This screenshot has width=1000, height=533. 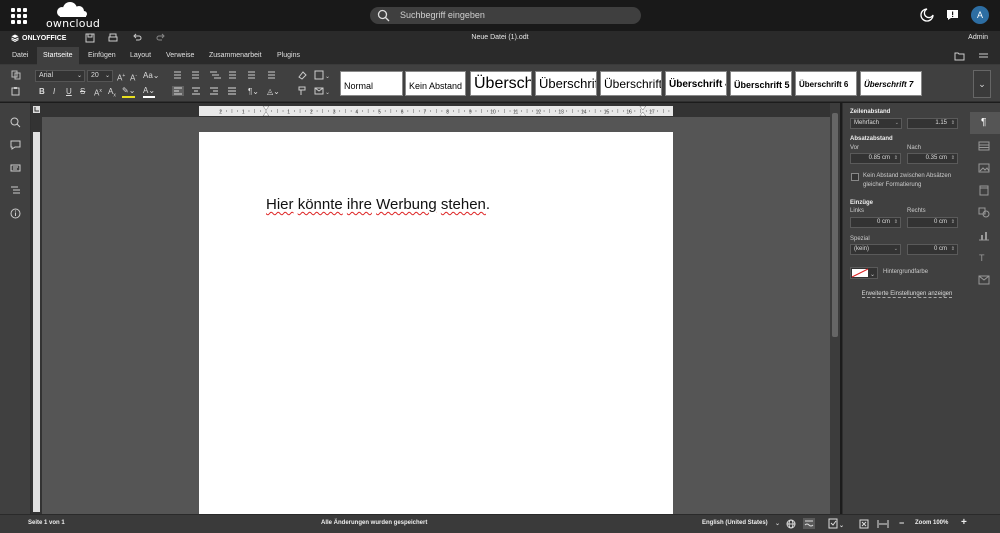 I want to click on mail-merge-icon: ⌄, so click(x=322, y=91).